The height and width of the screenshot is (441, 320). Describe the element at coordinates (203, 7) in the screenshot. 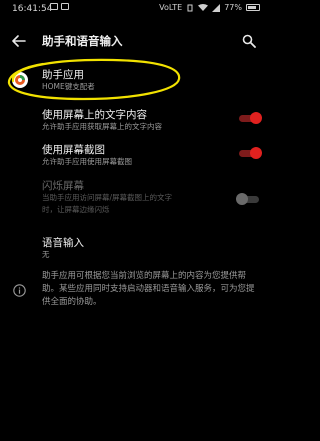

I see `wifi-icon` at that location.